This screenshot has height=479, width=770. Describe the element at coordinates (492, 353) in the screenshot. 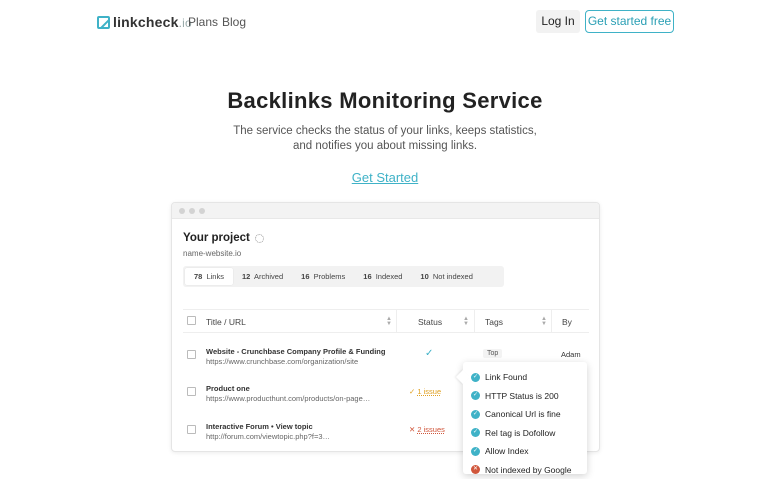

I see `tag-badge: Top` at that location.